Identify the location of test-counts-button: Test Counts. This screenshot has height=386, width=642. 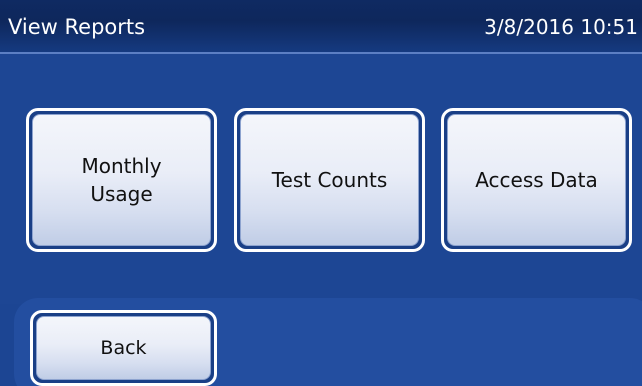
(329, 180).